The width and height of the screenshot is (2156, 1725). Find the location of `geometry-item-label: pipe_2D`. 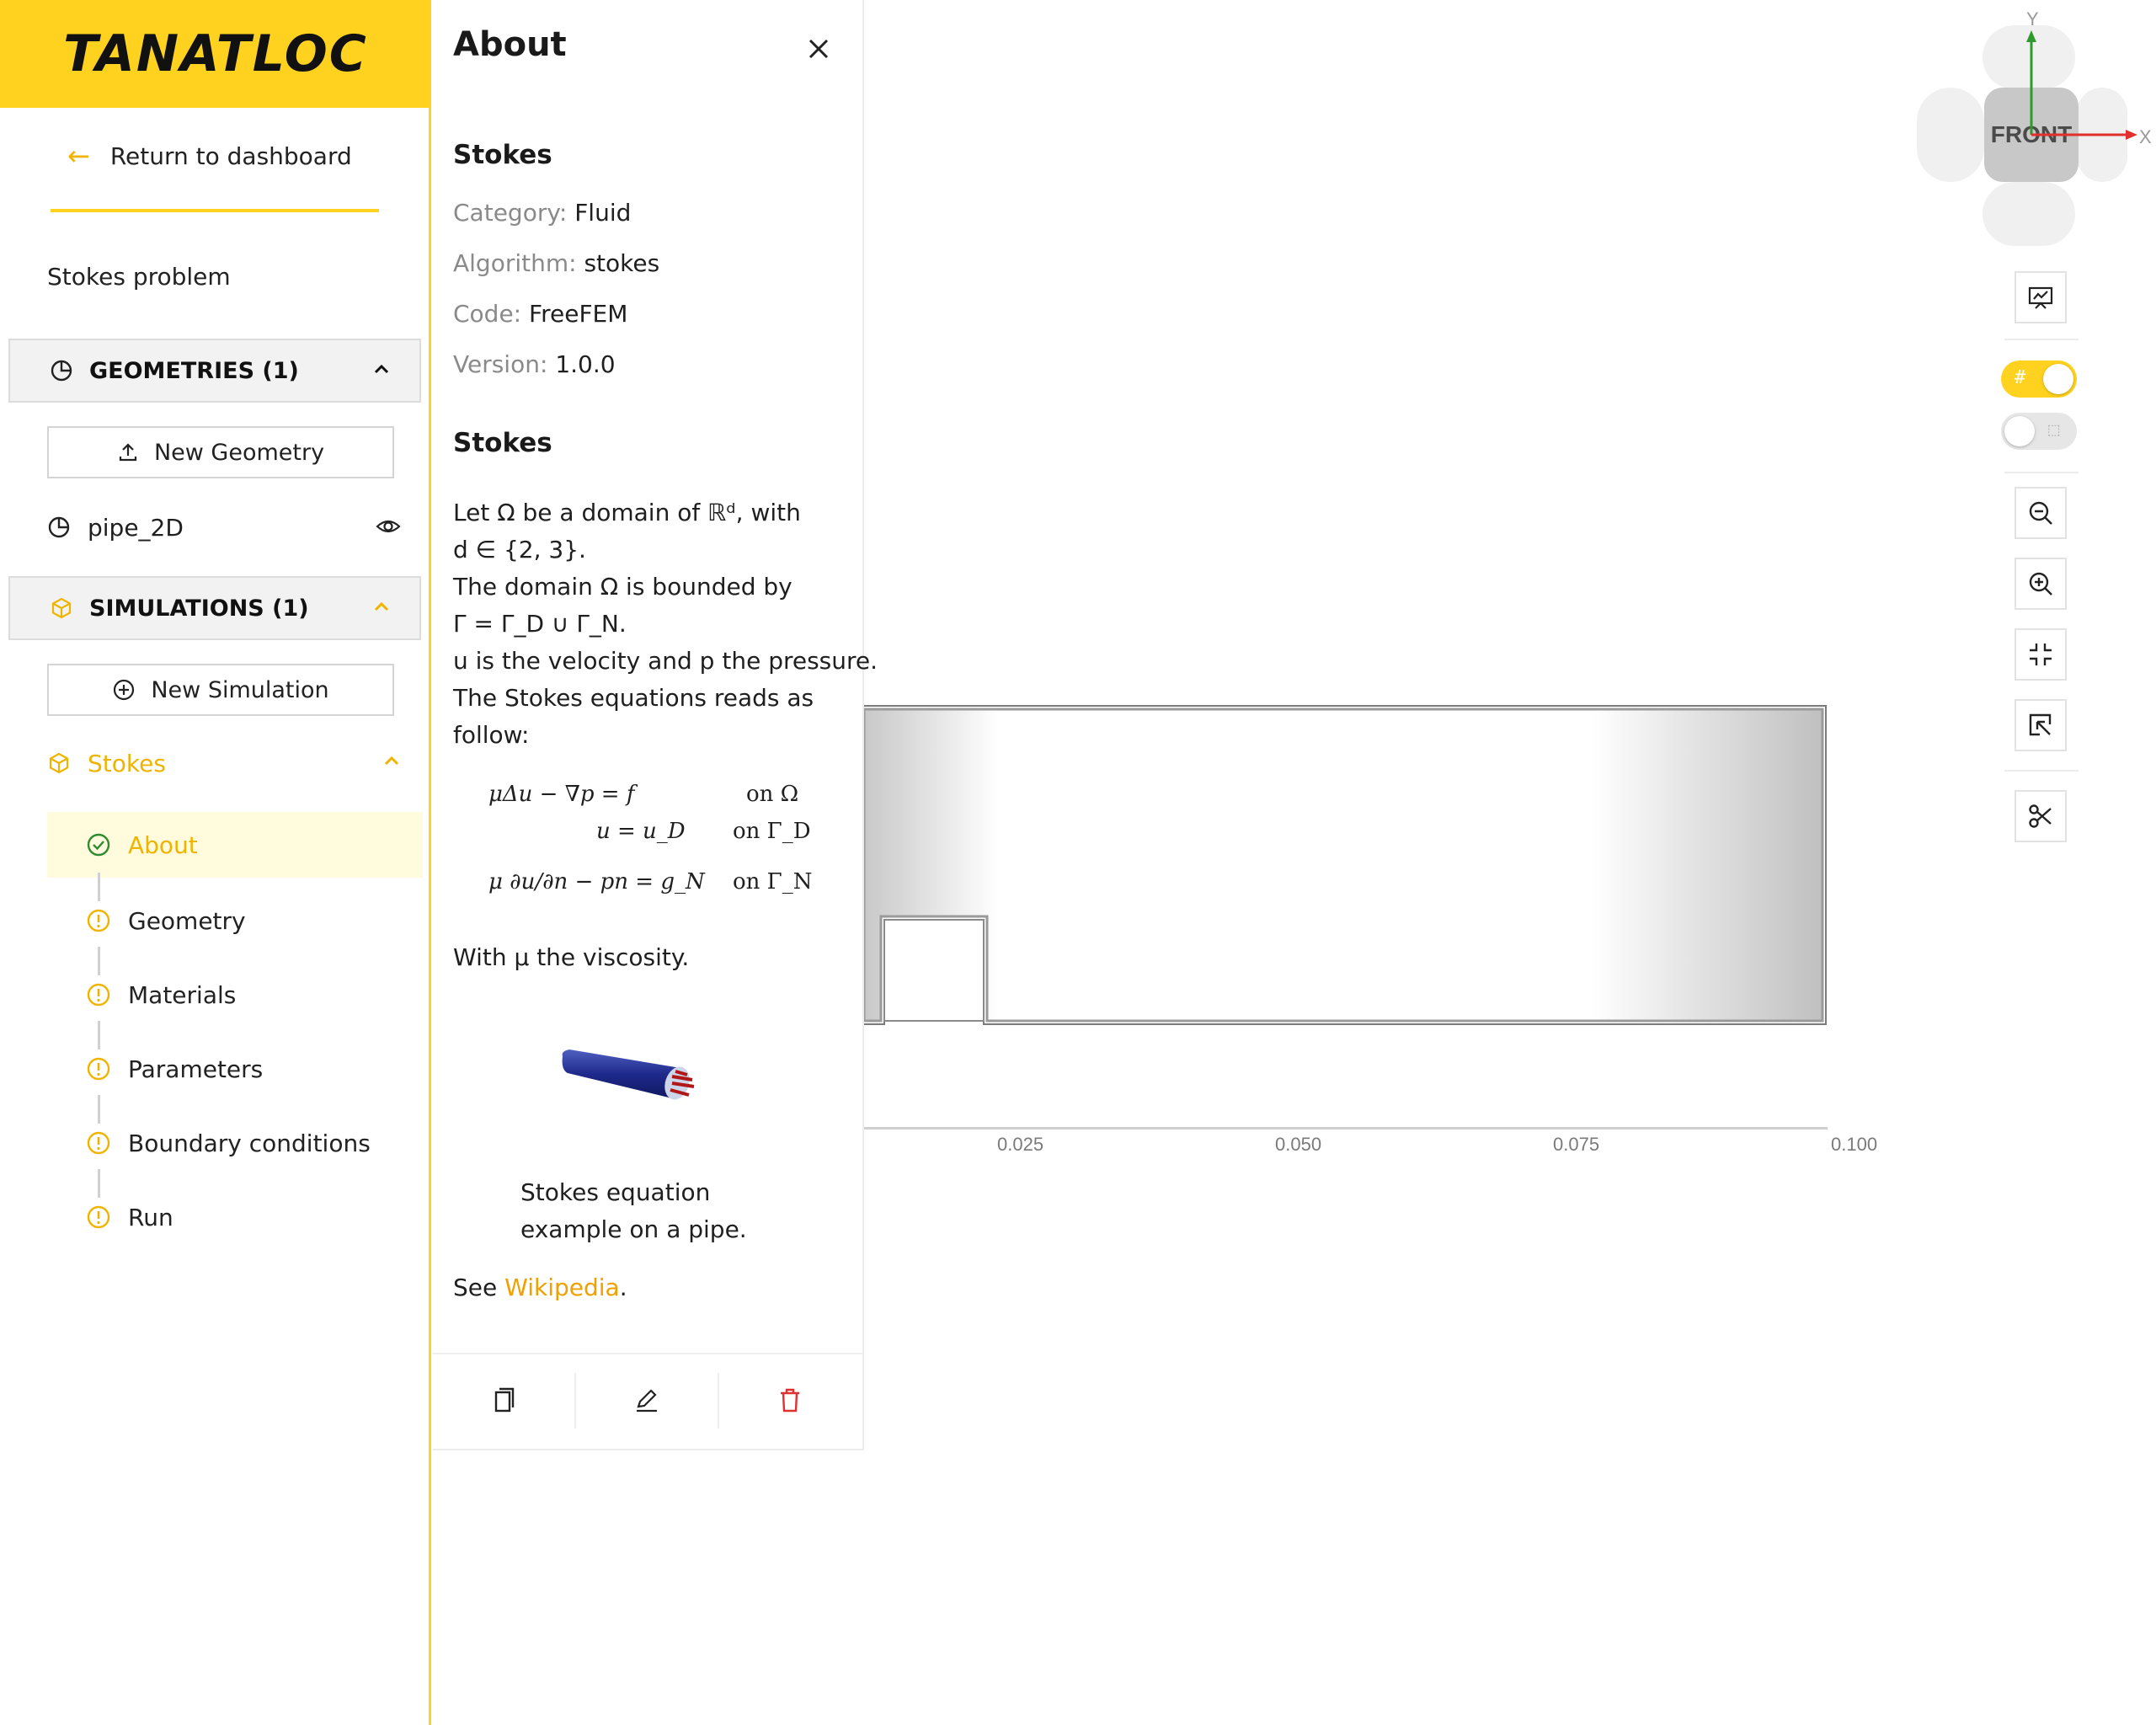

geometry-item-label: pipe_2D is located at coordinates (136, 527).